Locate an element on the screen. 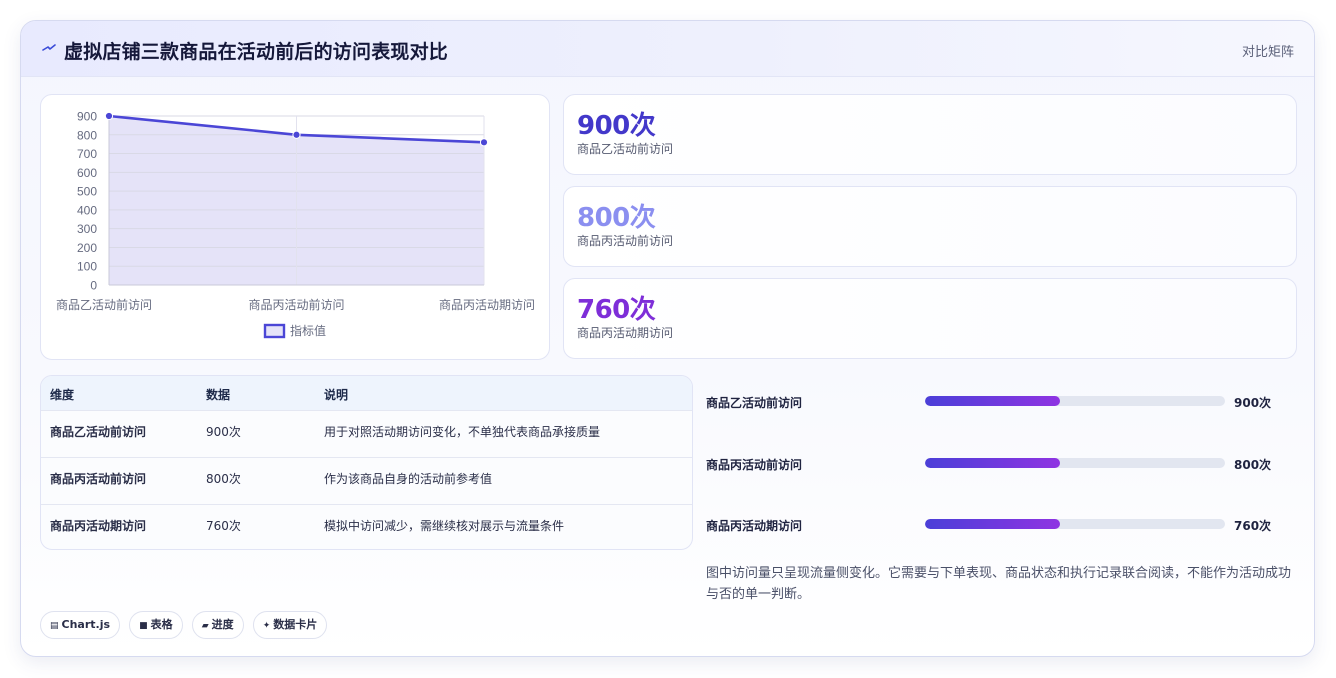  tag-label: 数据卡片 is located at coordinates (295, 624).